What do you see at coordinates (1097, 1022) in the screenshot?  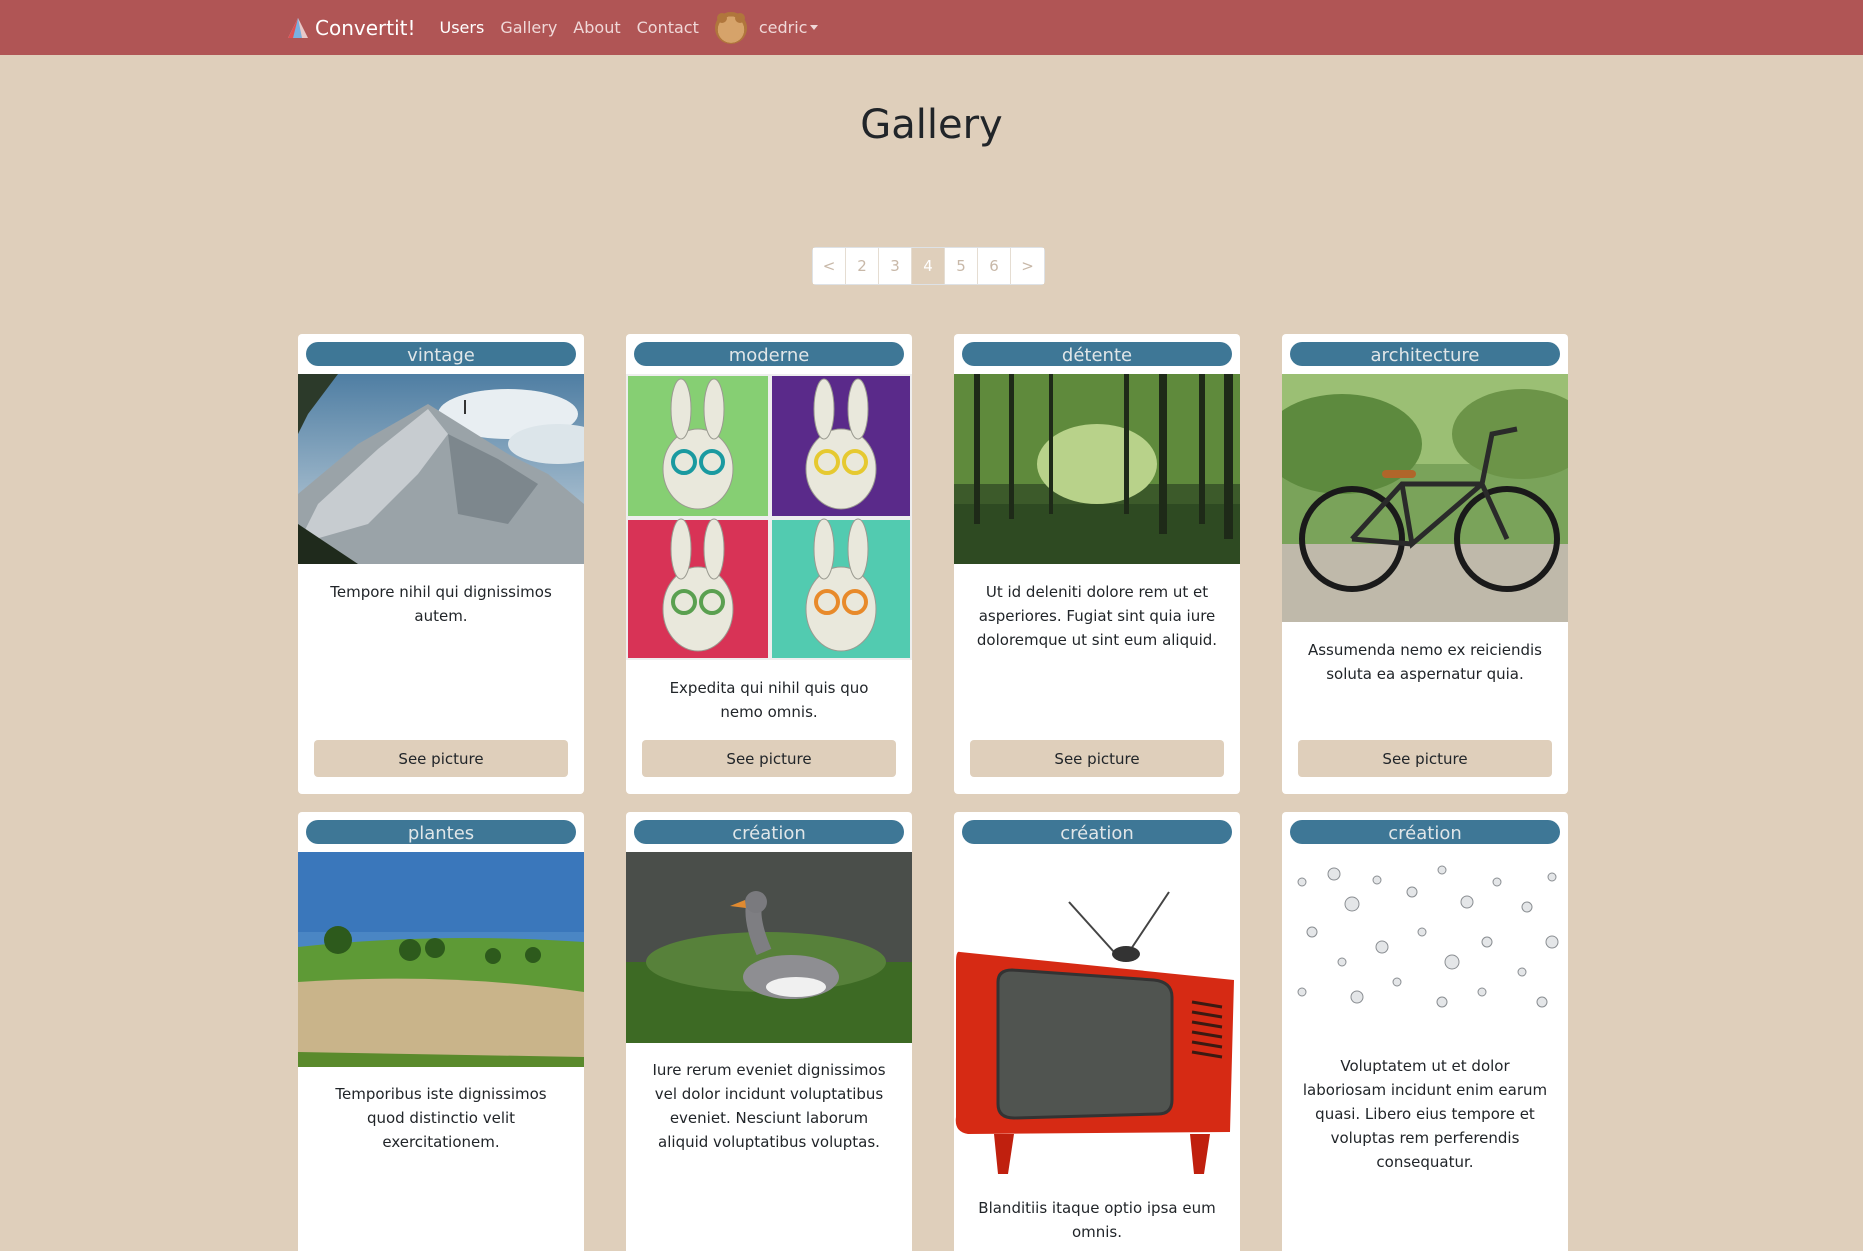 I see `tv-icon` at bounding box center [1097, 1022].